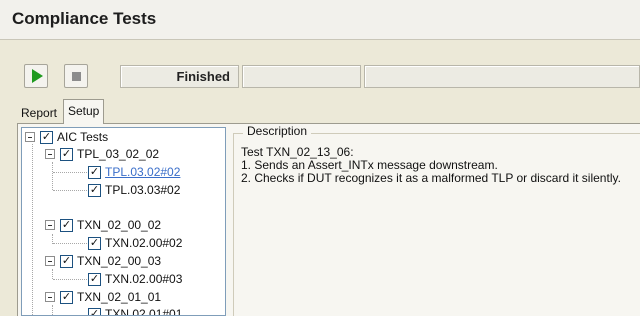 The height and width of the screenshot is (316, 640). I want to click on stop-icon, so click(76, 76).